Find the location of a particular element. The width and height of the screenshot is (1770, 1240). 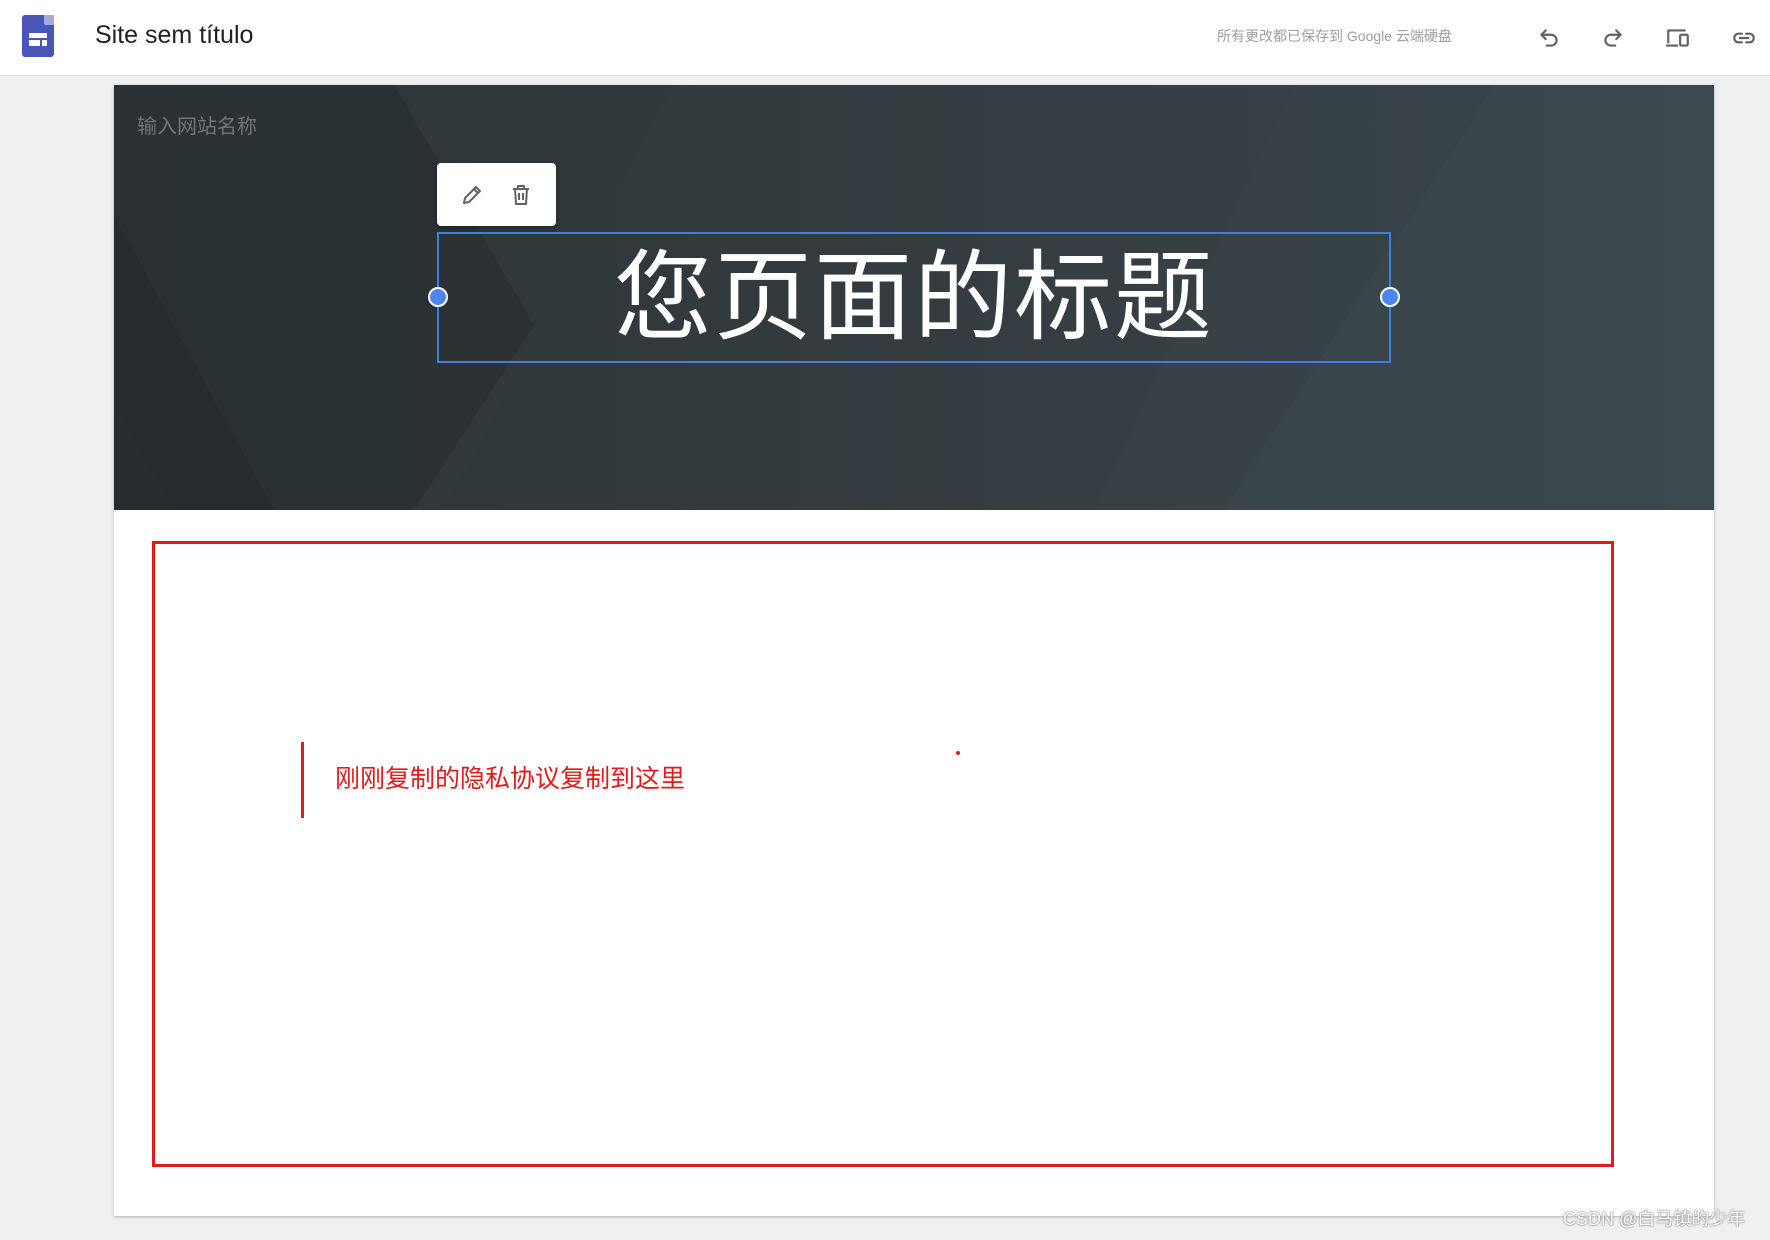

resize-handle-right is located at coordinates (1390, 297).